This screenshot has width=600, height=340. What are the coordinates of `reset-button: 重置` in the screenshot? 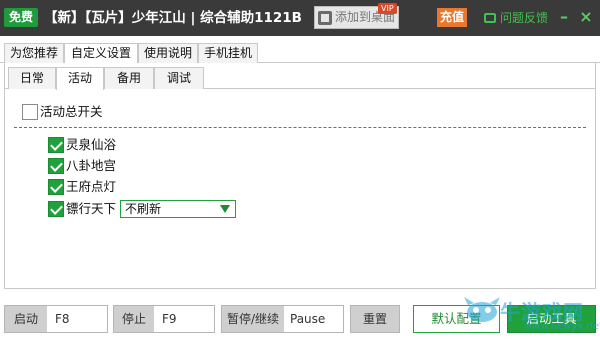 It's located at (375, 319).